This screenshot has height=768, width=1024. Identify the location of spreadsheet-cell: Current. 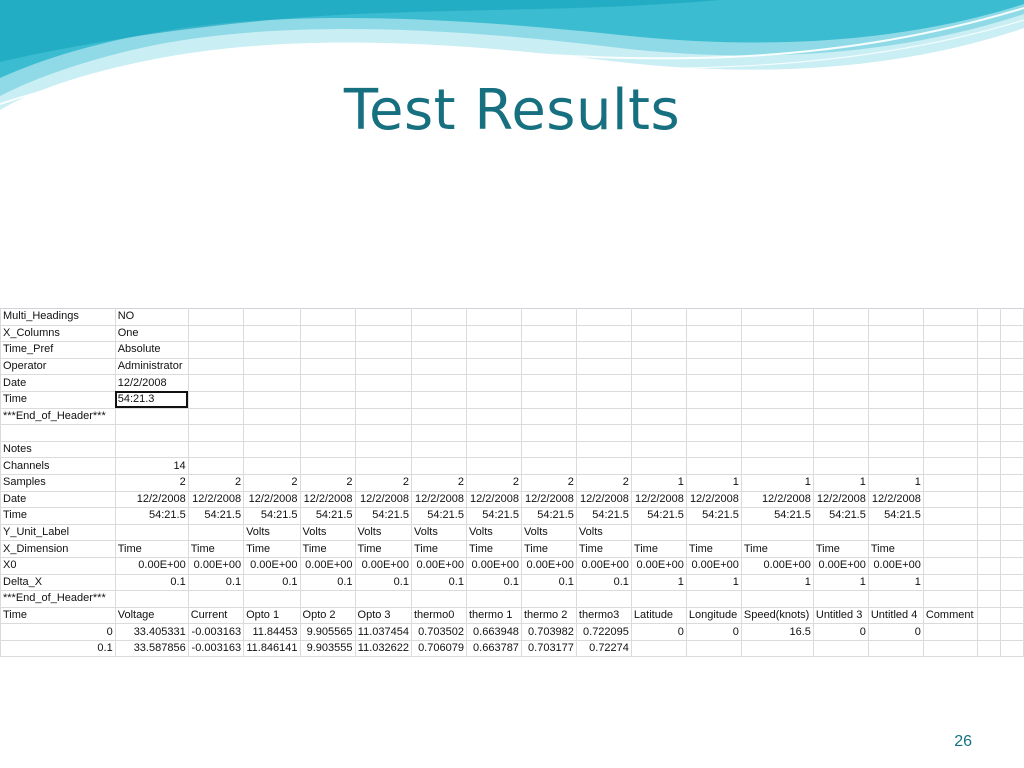
(216, 615).